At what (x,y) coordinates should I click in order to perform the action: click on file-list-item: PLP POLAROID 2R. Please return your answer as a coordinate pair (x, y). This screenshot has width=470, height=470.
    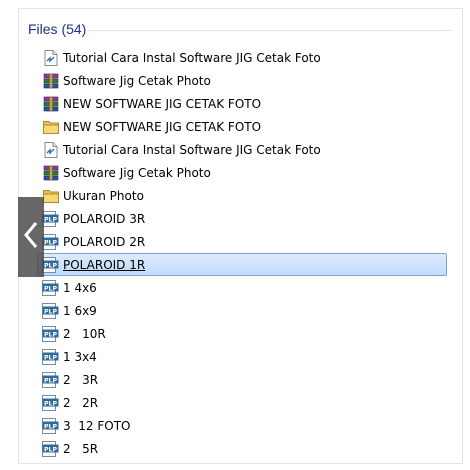
    Looking at the image, I should click on (242, 241).